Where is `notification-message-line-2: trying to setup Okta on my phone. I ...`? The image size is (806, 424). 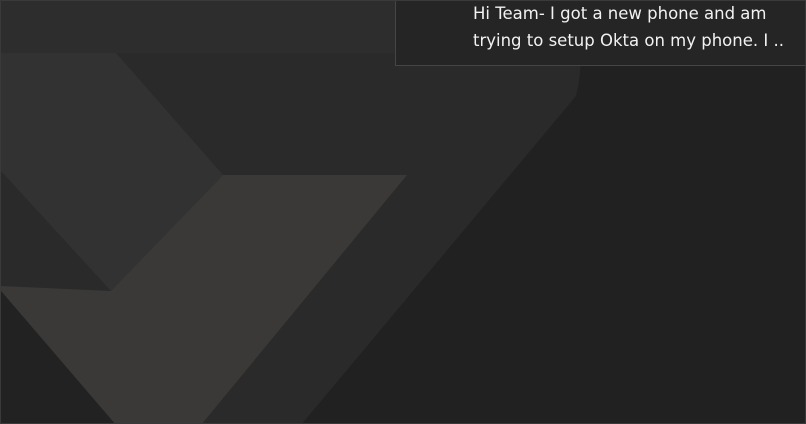 notification-message-line-2: trying to setup Okta on my phone. I ... is located at coordinates (629, 40).